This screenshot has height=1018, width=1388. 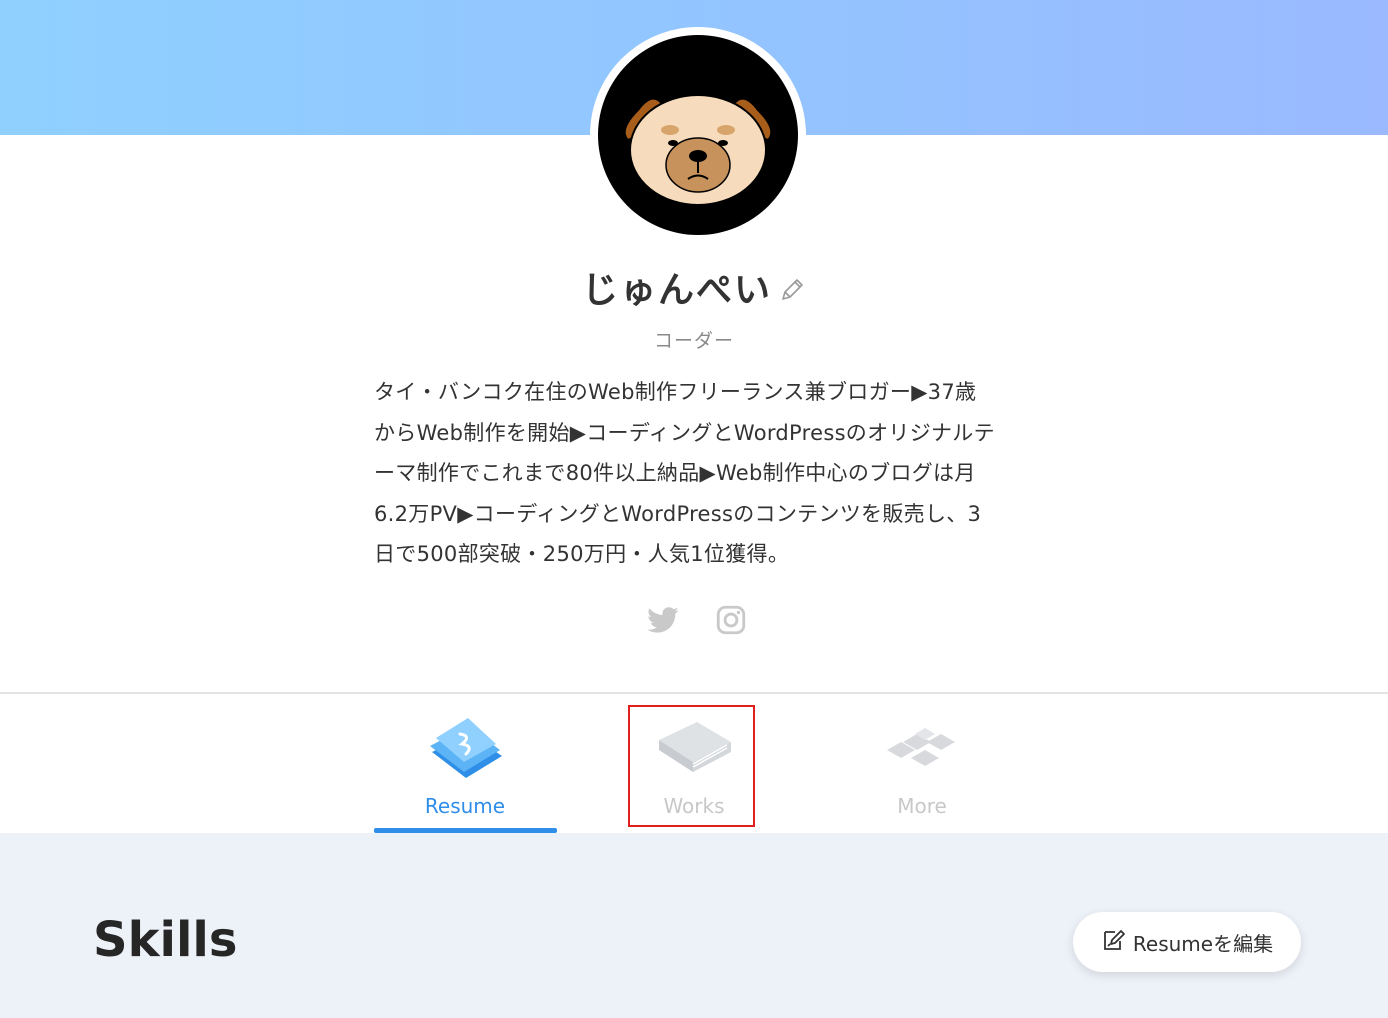 What do you see at coordinates (792, 290) in the screenshot?
I see `pencil-icon` at bounding box center [792, 290].